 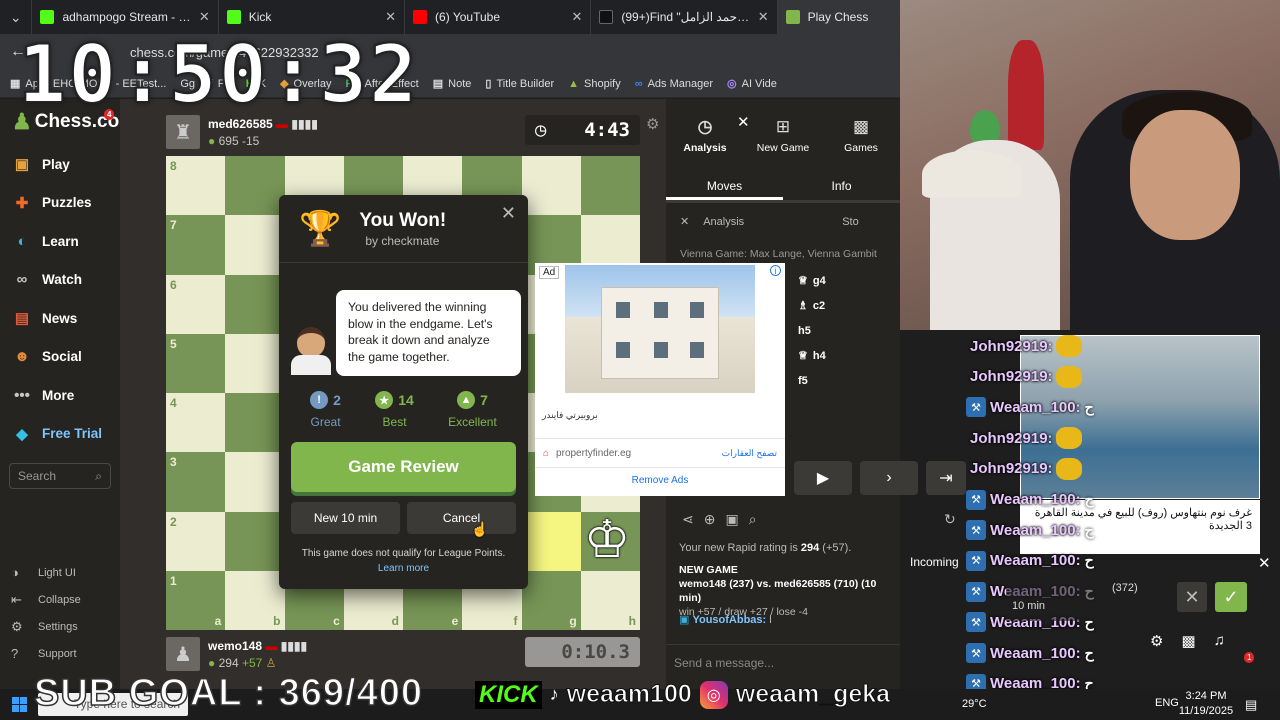 What do you see at coordinates (60, 203) in the screenshot?
I see `nav-puzzles: ✚ Puzzles` at bounding box center [60, 203].